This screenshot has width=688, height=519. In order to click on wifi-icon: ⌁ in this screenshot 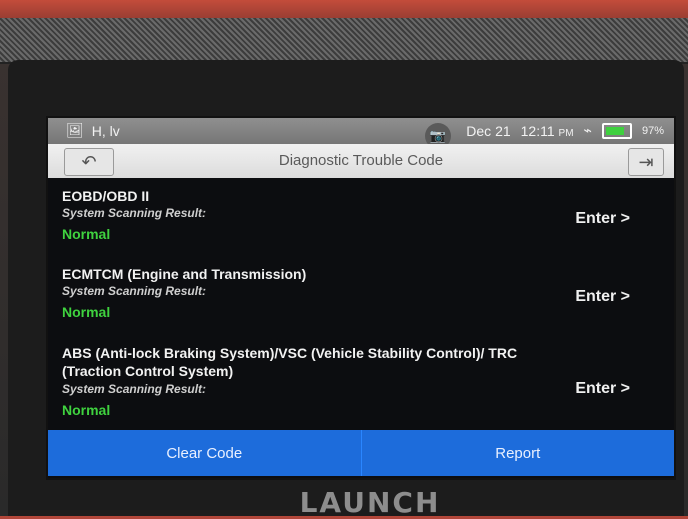, I will do `click(587, 130)`.